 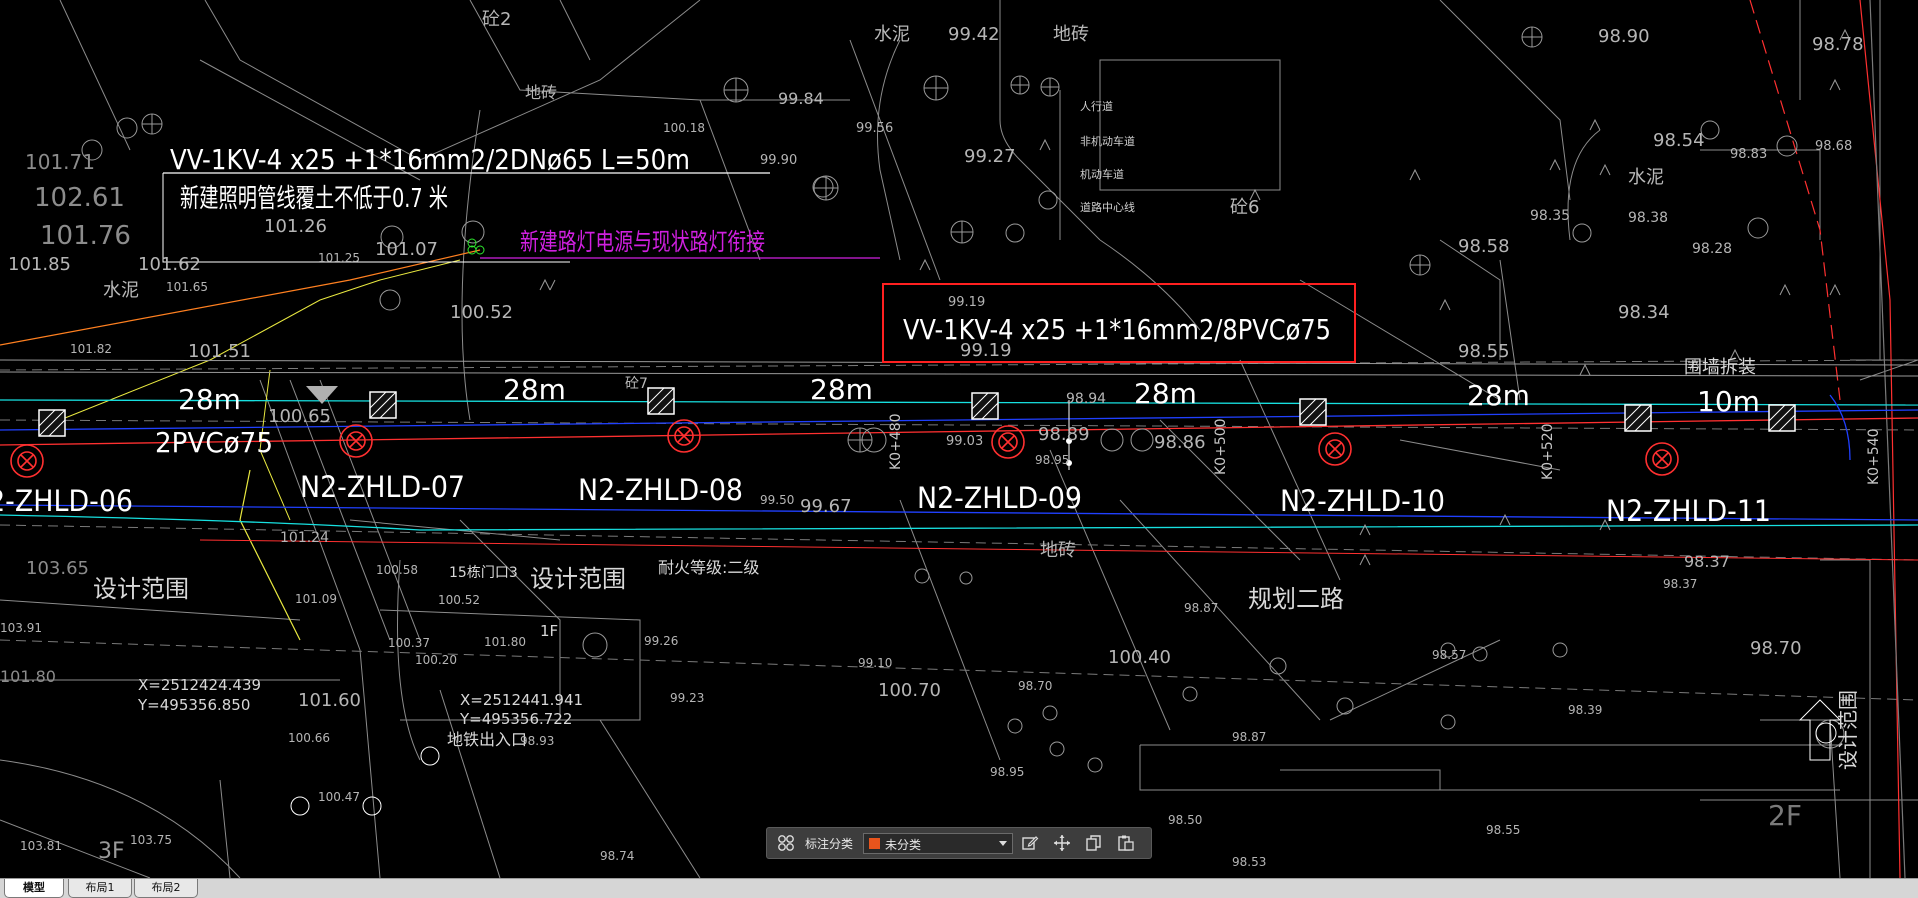 I want to click on elevation-label: 101.76, so click(x=85, y=236).